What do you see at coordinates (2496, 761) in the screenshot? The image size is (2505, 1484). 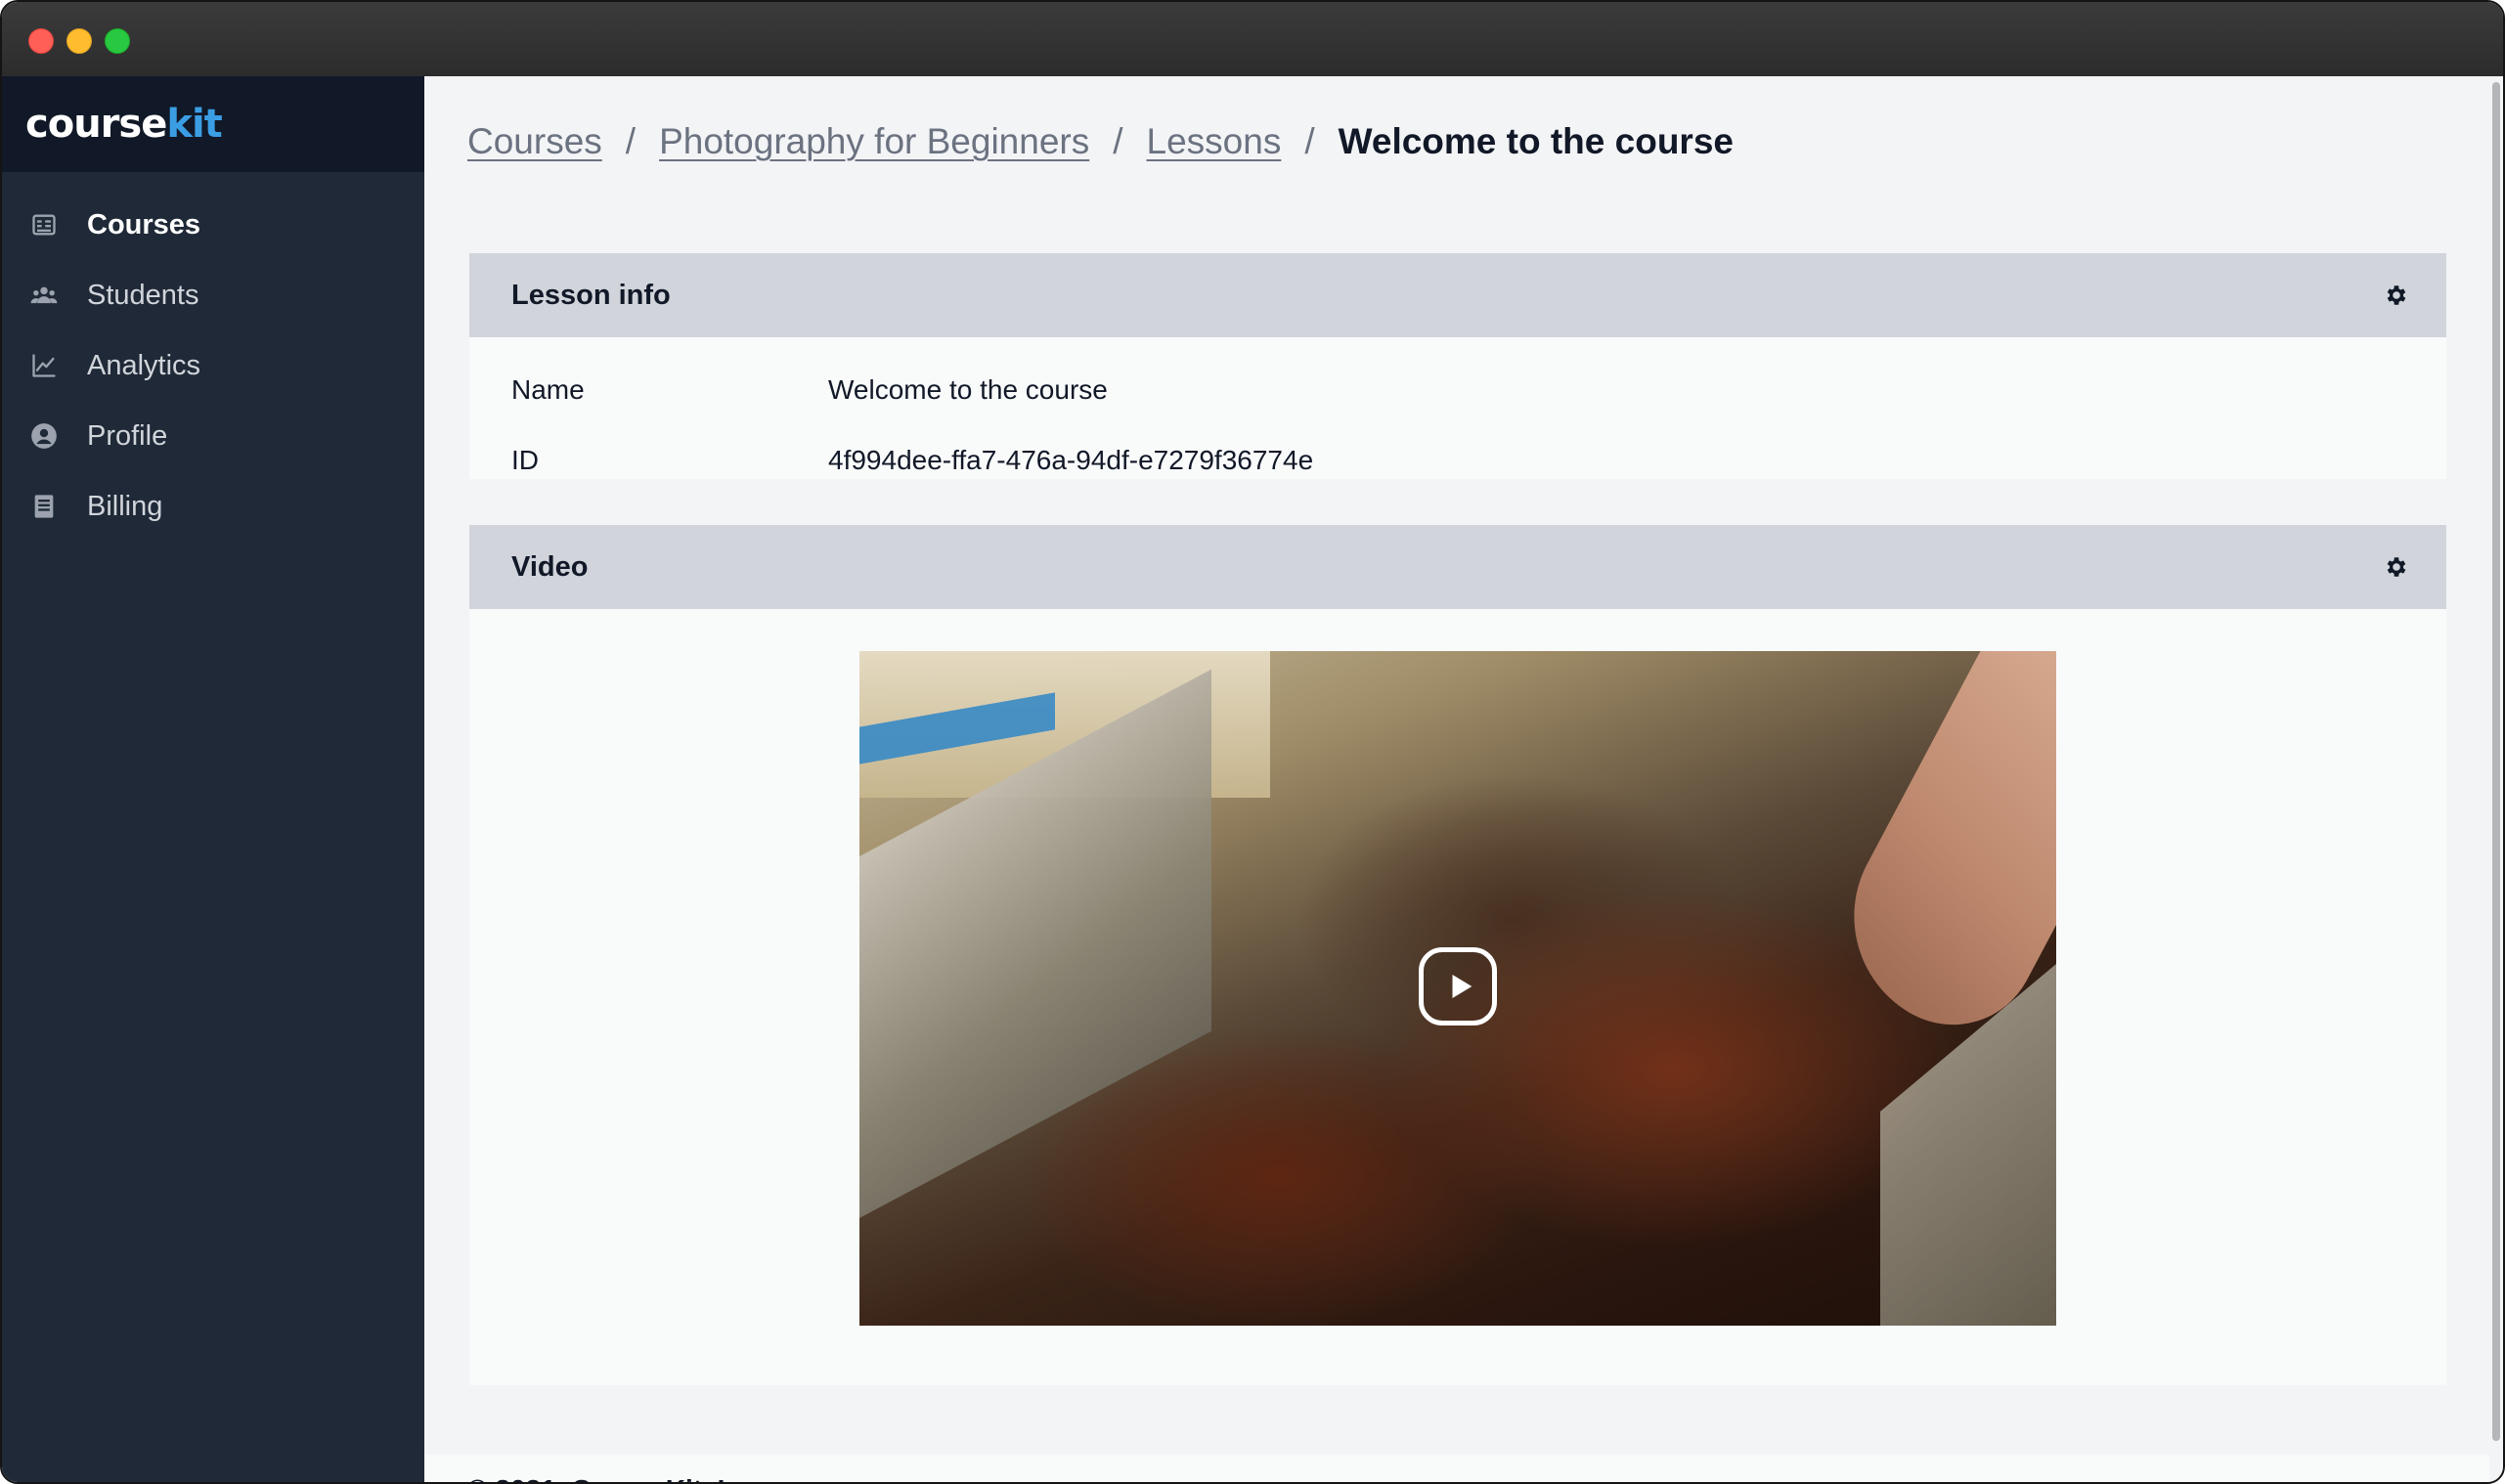 I see `scrollbar-thumb` at bounding box center [2496, 761].